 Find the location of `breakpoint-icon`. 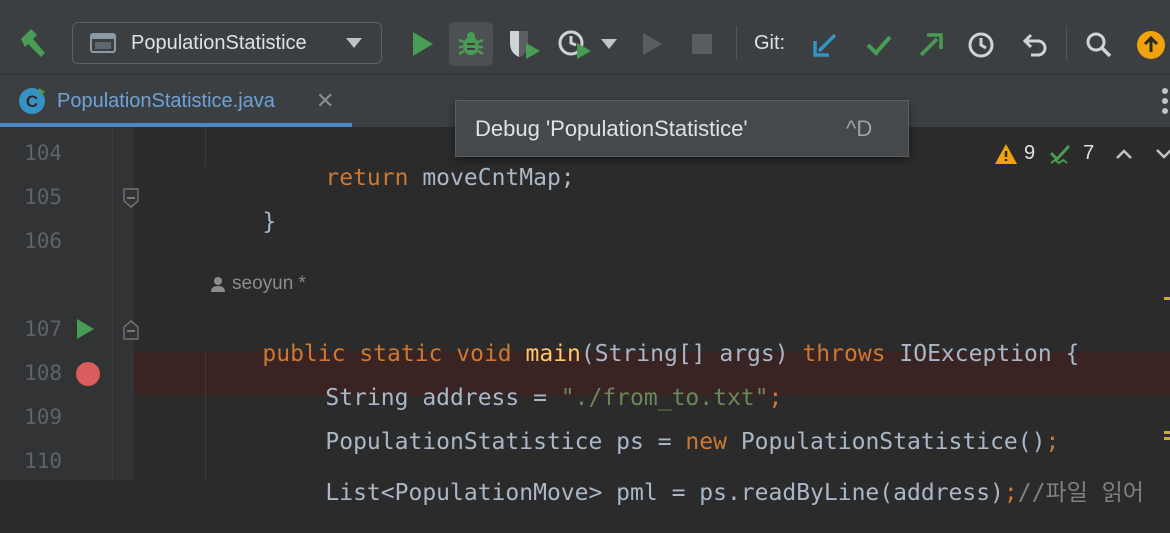

breakpoint-icon is located at coordinates (88, 374).